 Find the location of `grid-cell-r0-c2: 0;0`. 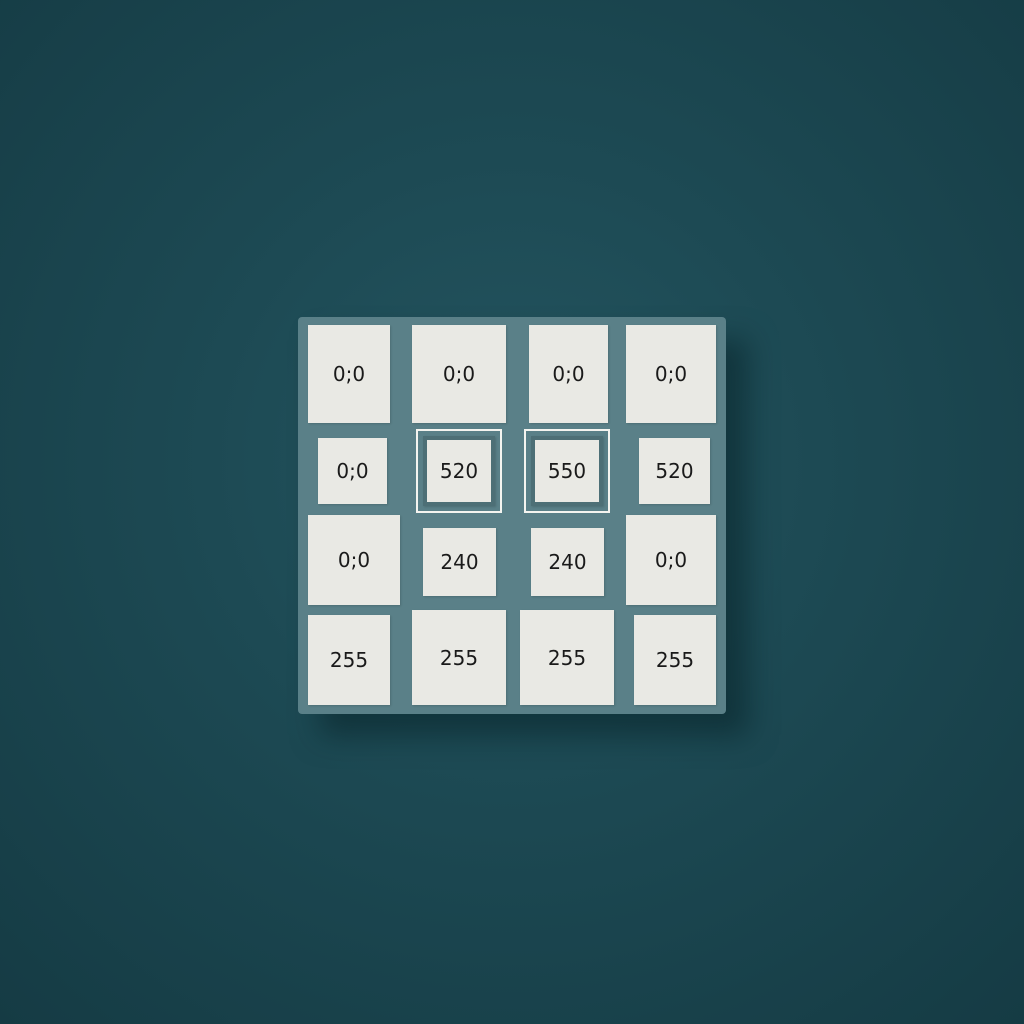

grid-cell-r0-c2: 0;0 is located at coordinates (568, 374).